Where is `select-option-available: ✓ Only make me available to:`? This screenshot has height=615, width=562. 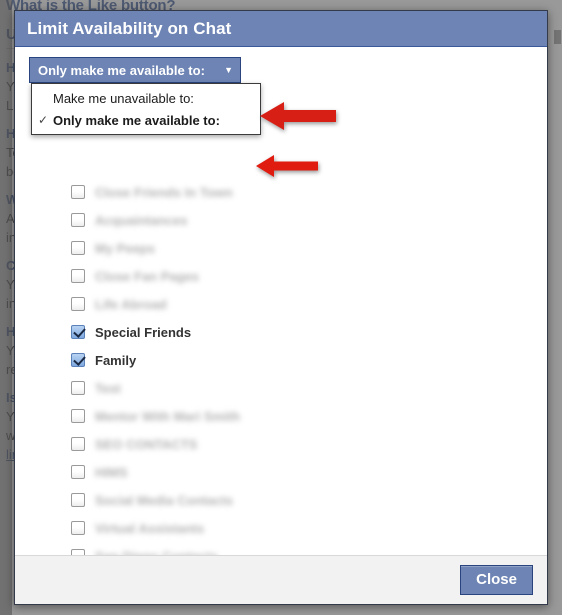
select-option-available: ✓ Only make me available to: is located at coordinates (146, 120).